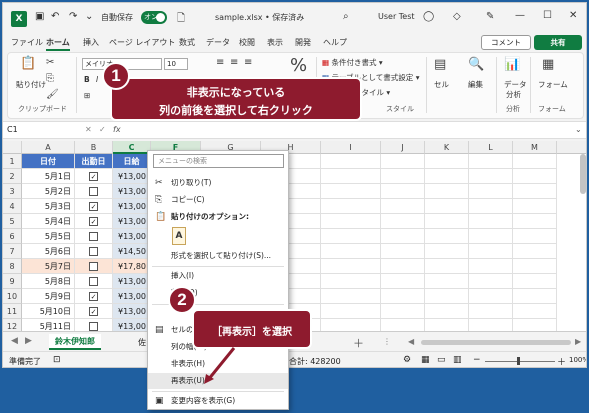 Image resolution: width=589 pixels, height=413 pixels. What do you see at coordinates (48, 147) in the screenshot?
I see `column-header-a: A` at bounding box center [48, 147].